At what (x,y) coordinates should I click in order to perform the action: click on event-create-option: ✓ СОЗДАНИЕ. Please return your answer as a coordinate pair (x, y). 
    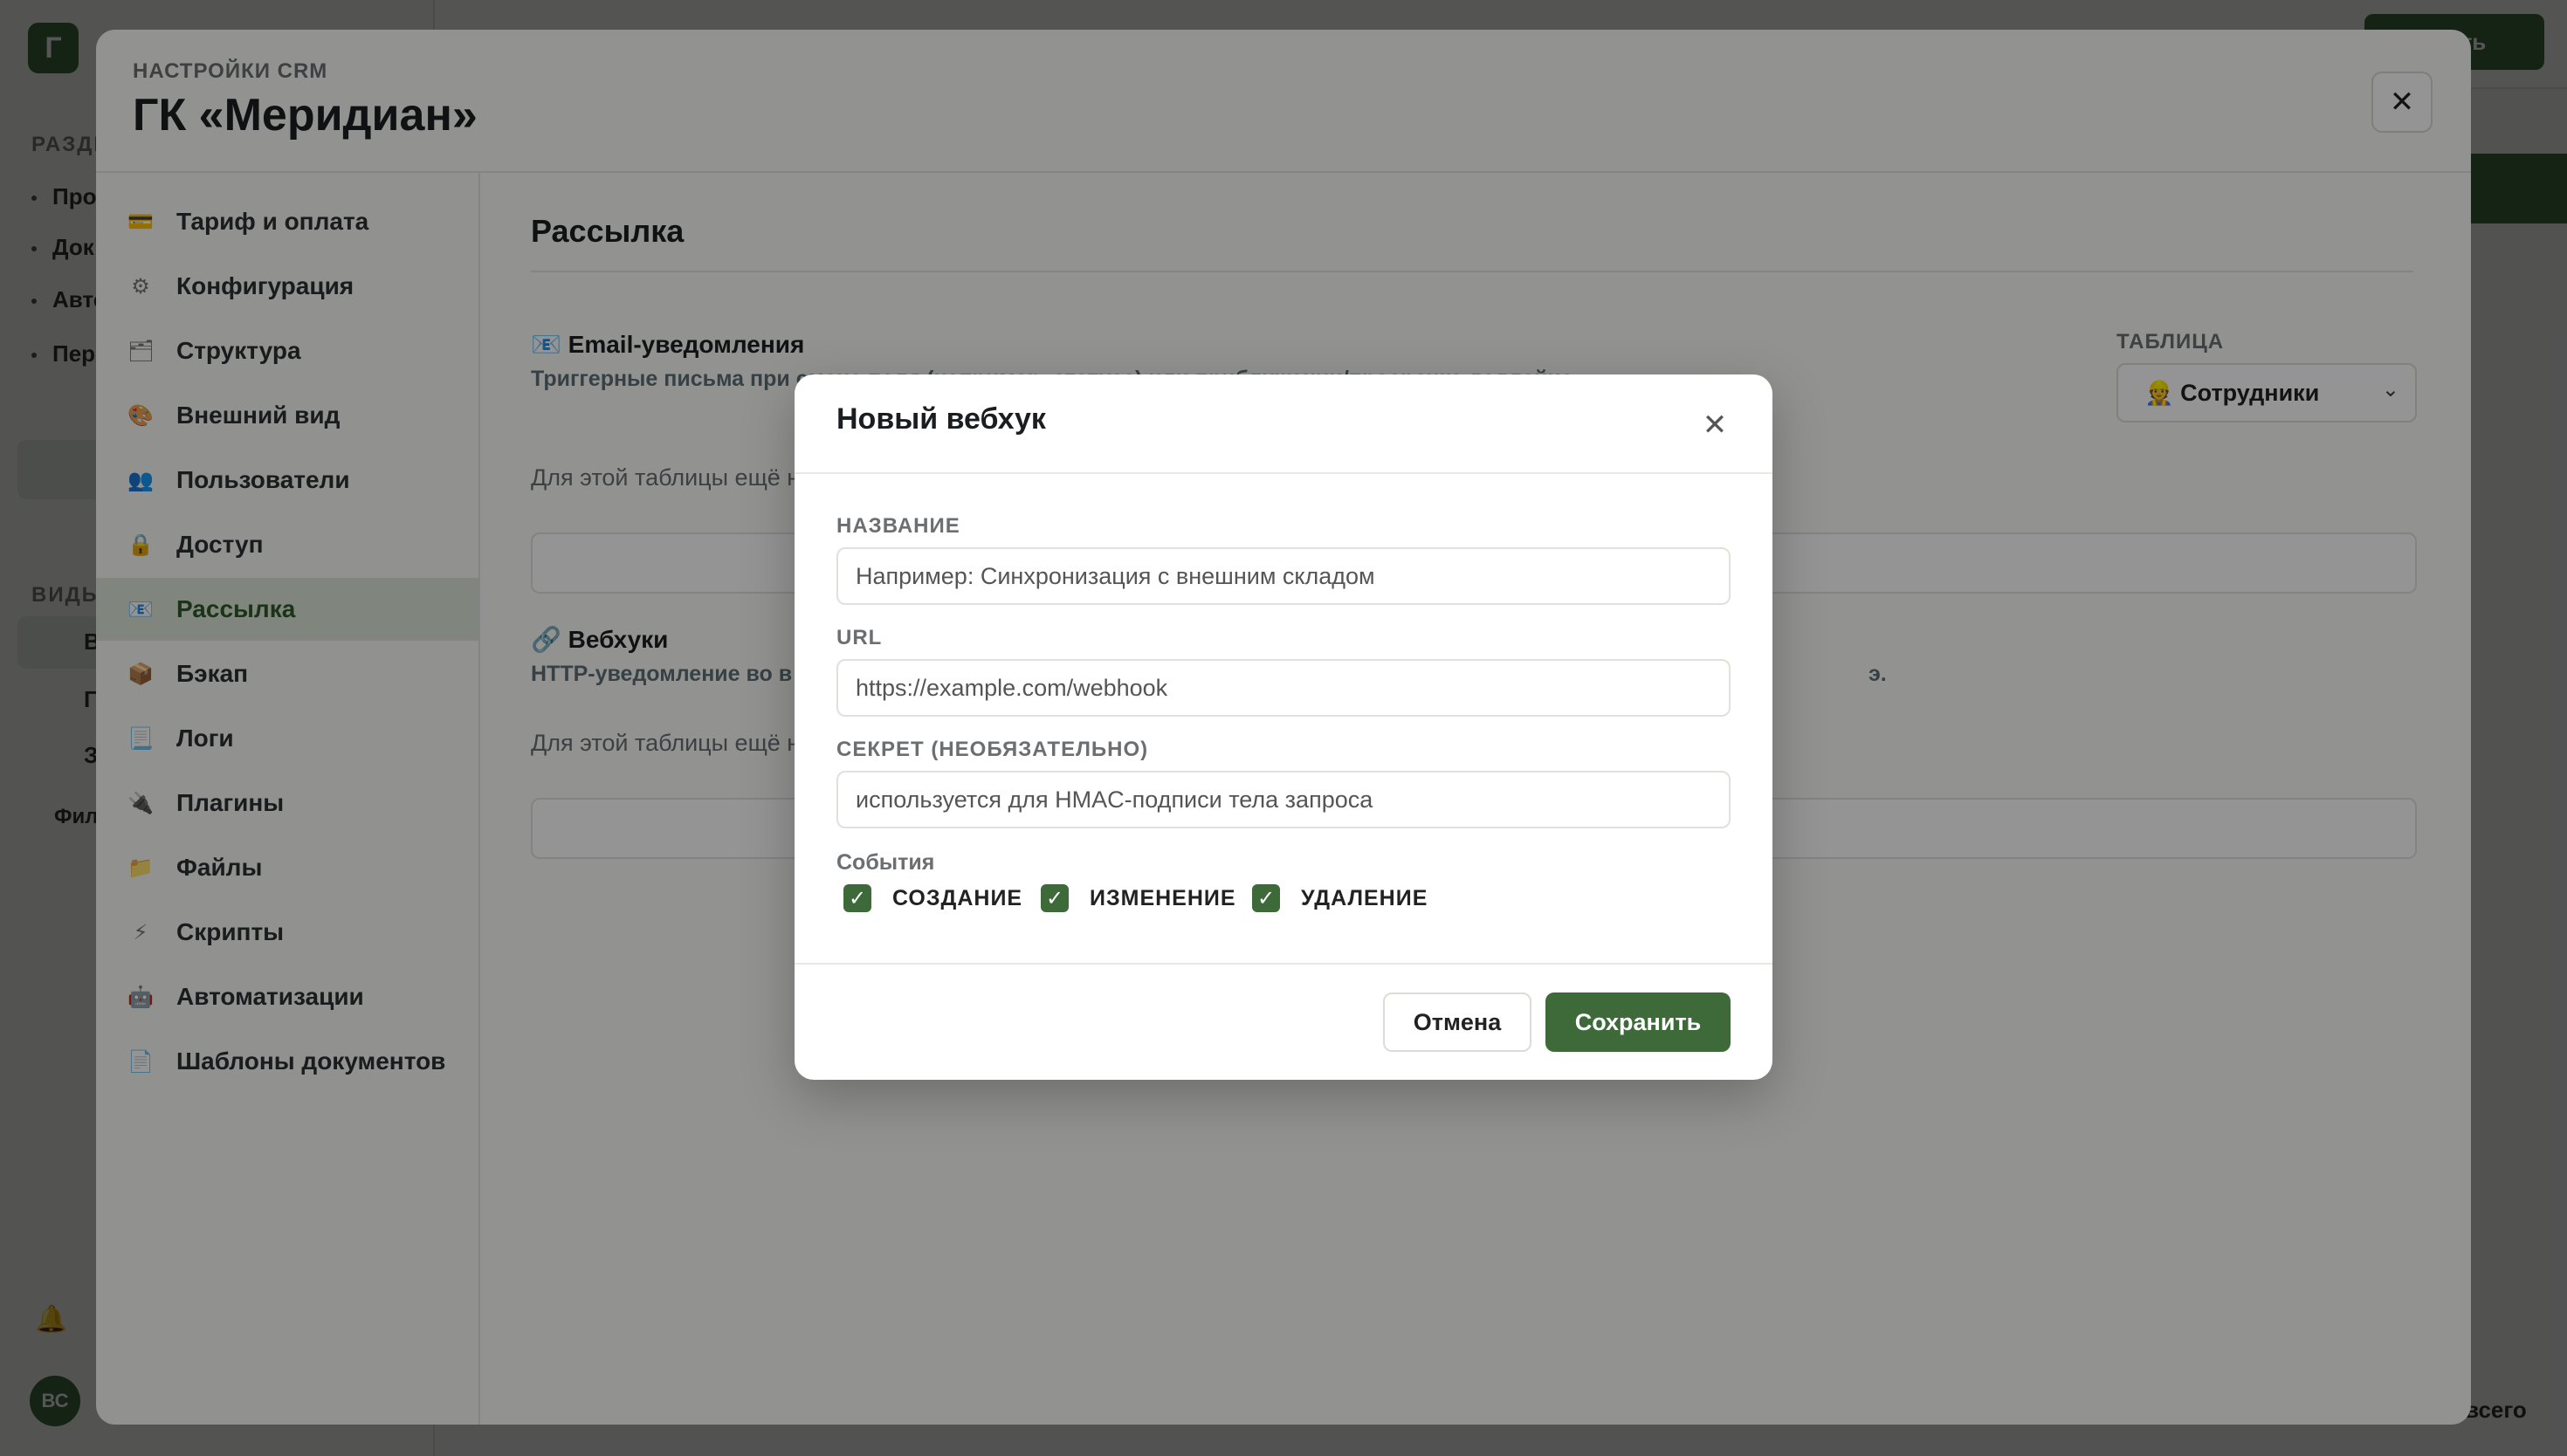
    Looking at the image, I should click on (932, 898).